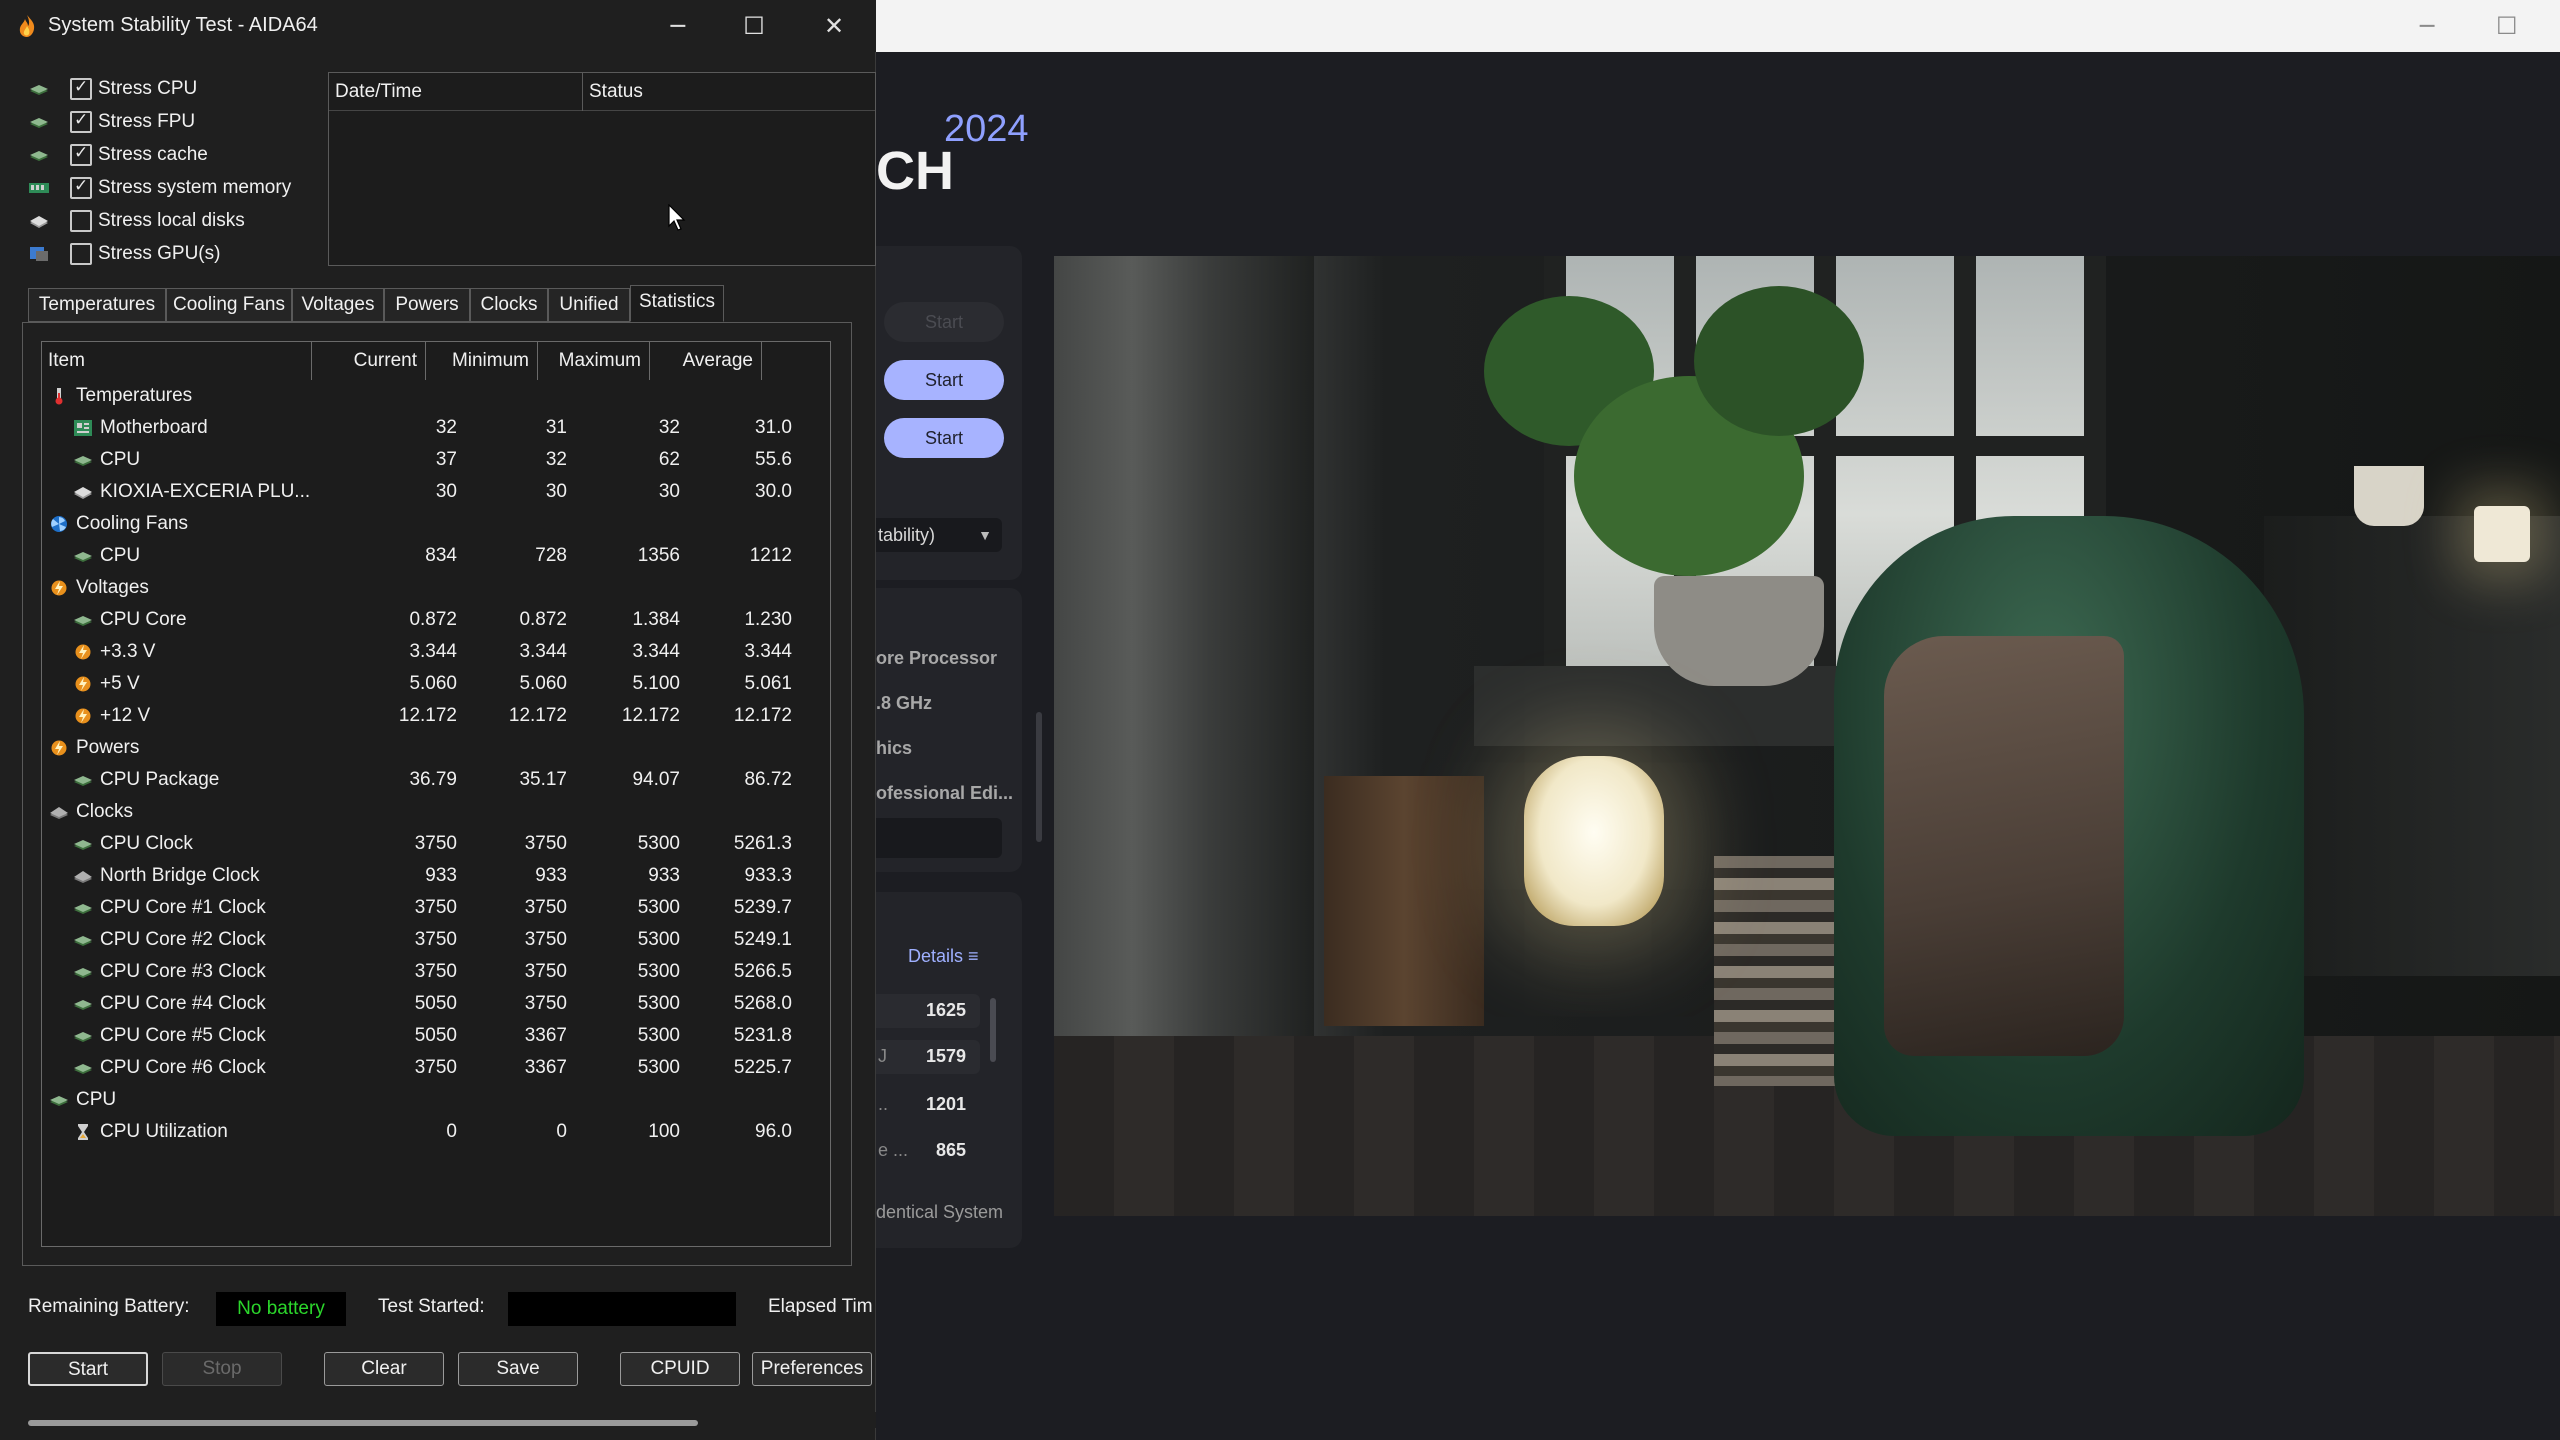 The width and height of the screenshot is (2560, 1440). Describe the element at coordinates (338, 305) in the screenshot. I see `tab-voltages: Voltages` at that location.